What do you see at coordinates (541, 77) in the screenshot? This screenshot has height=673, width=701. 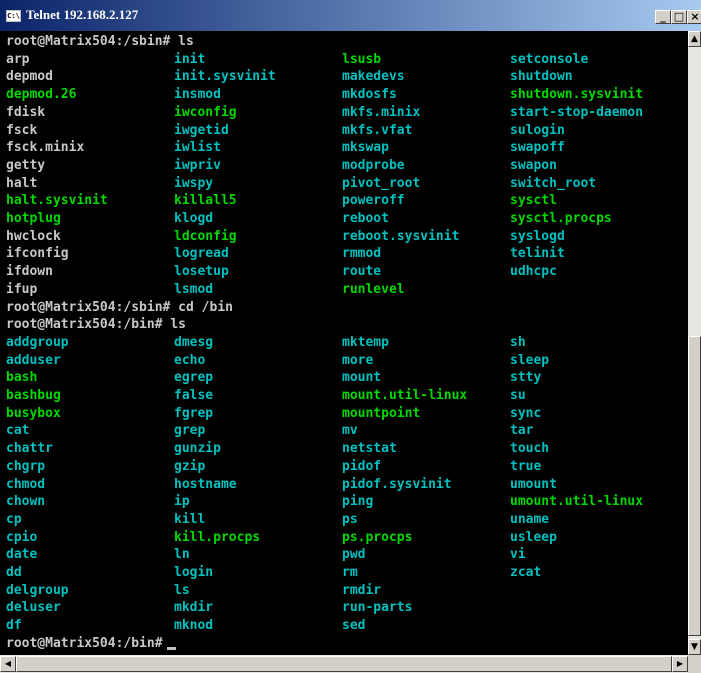 I see `file-entry: shutdown` at bounding box center [541, 77].